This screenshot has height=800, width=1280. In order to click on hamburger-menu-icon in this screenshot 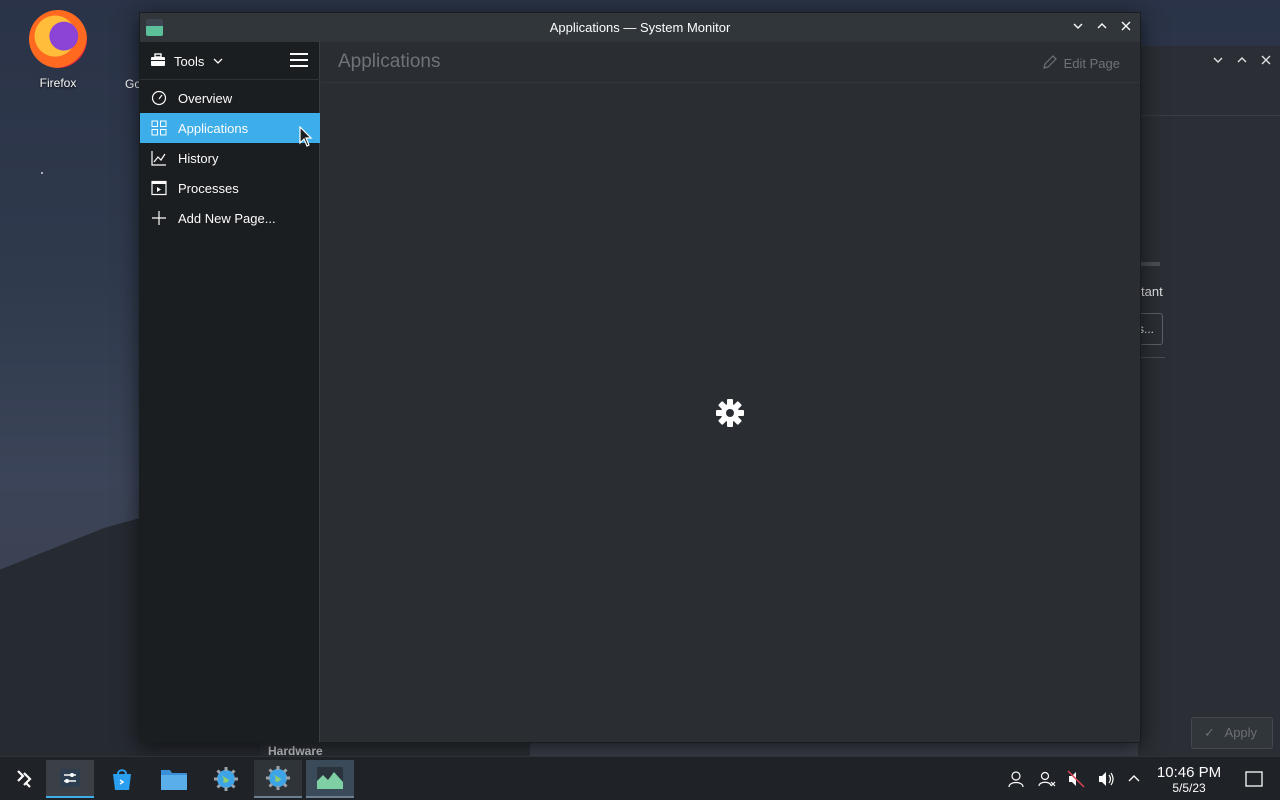, I will do `click(299, 60)`.